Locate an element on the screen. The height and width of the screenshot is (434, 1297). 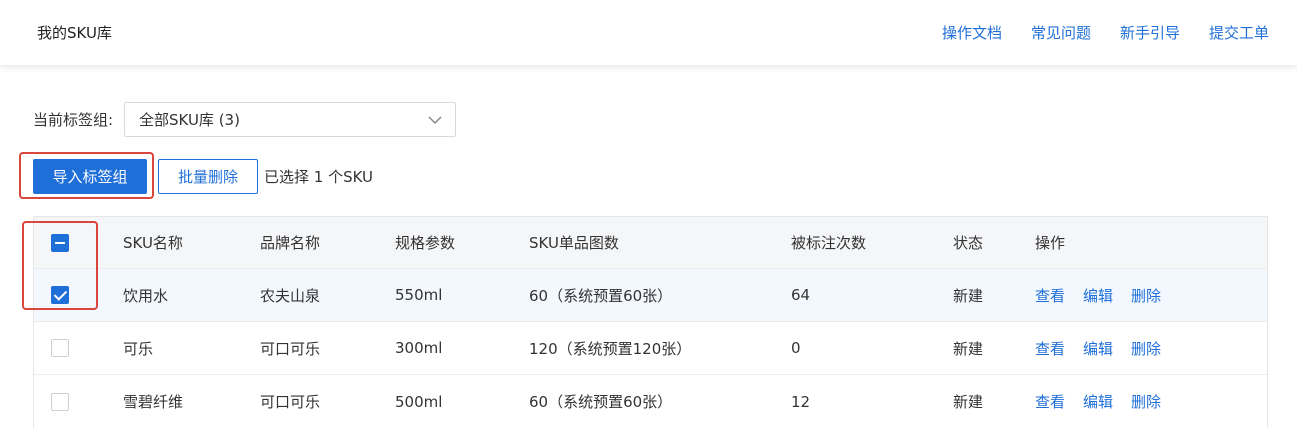
brand-cell: 农夫山泉 is located at coordinates (290, 295).